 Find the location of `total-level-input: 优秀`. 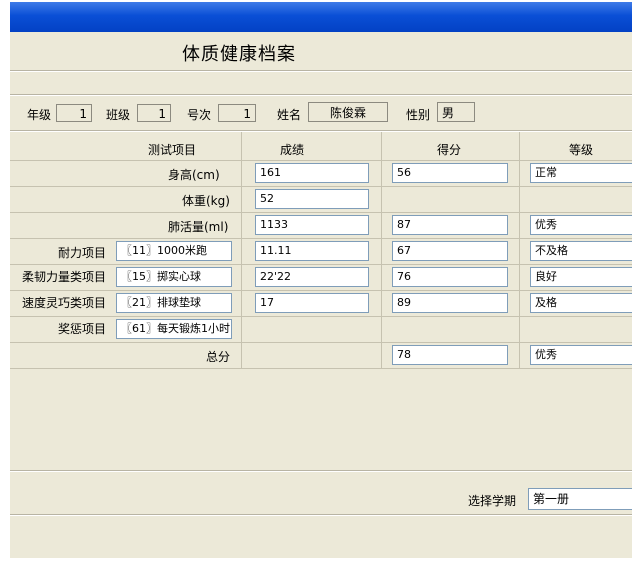

total-level-input: 优秀 is located at coordinates (581, 355).